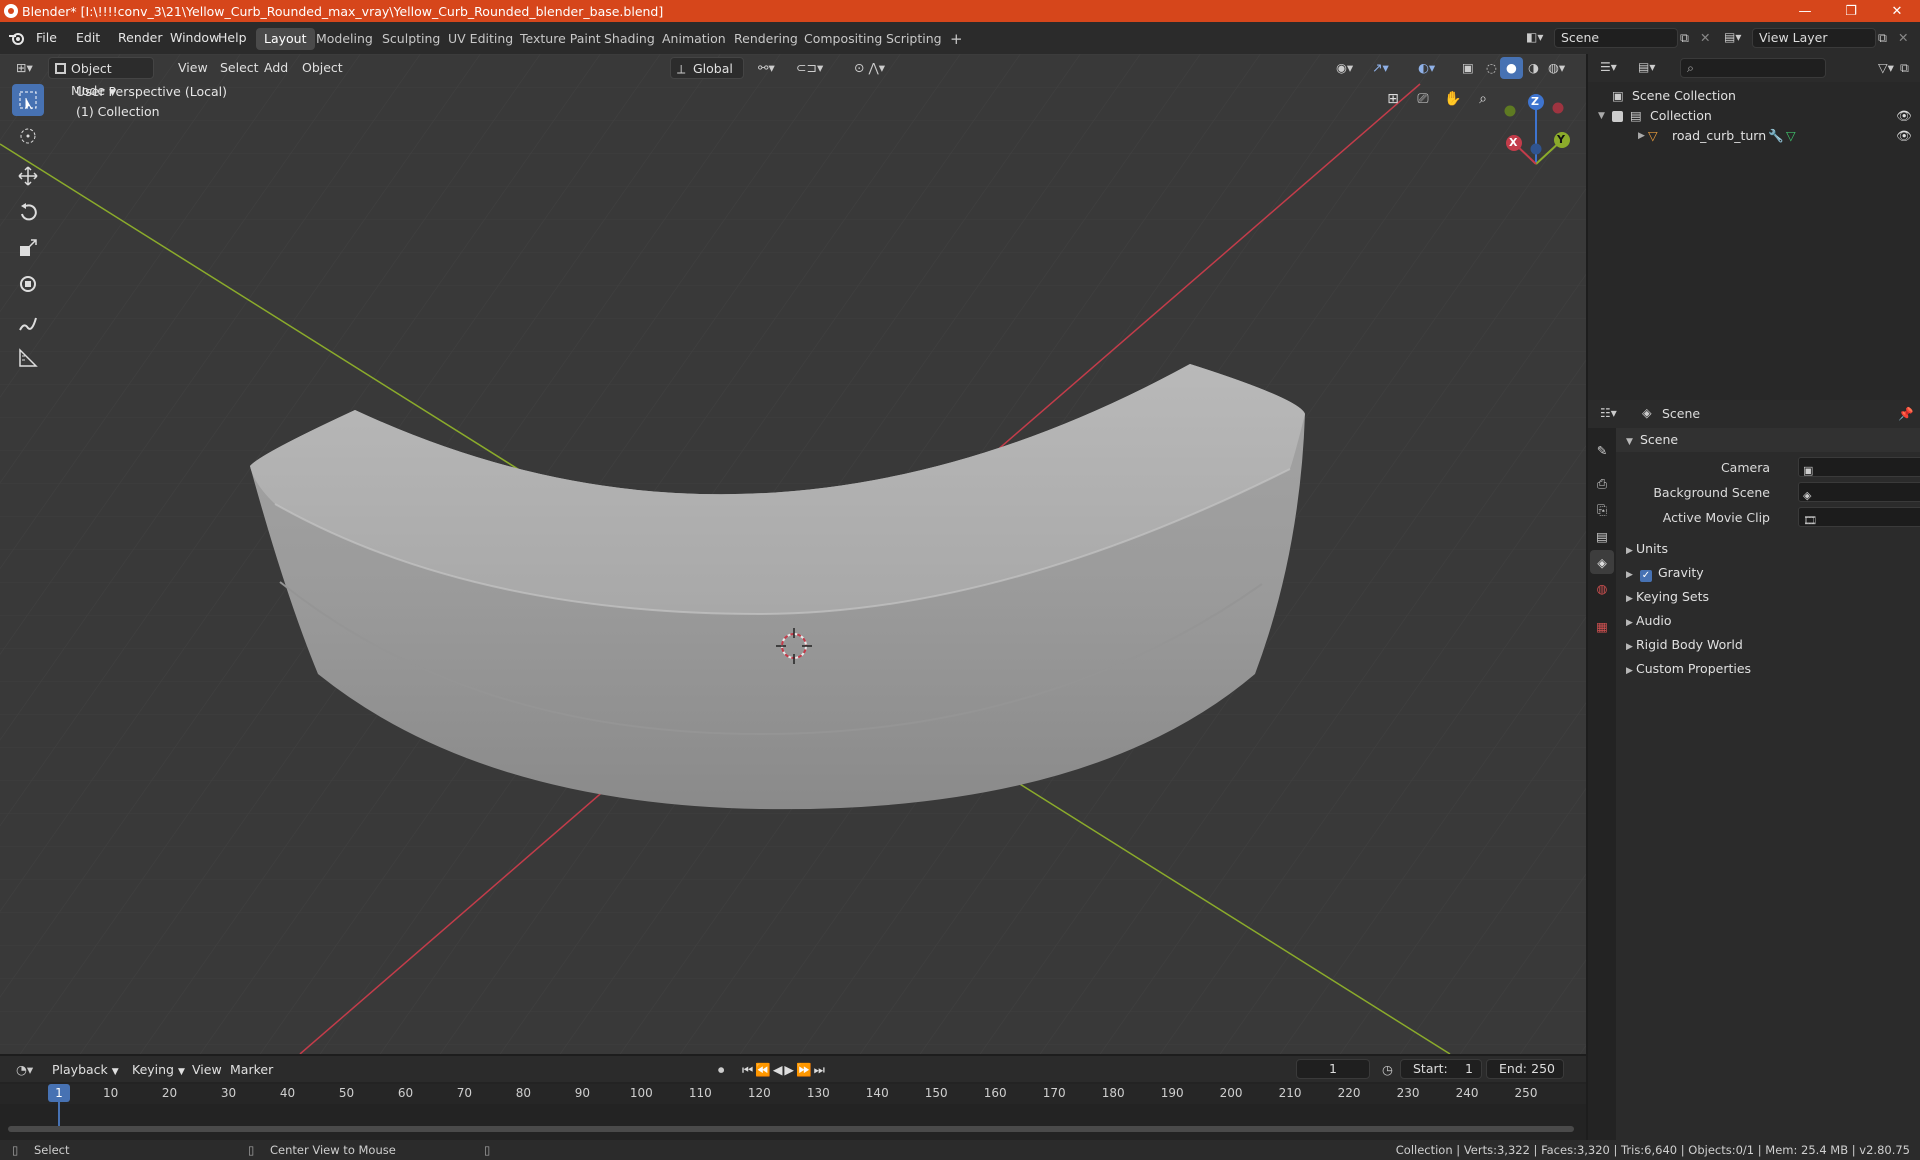  I want to click on texture-tab-icon: ▦, so click(1602, 626).